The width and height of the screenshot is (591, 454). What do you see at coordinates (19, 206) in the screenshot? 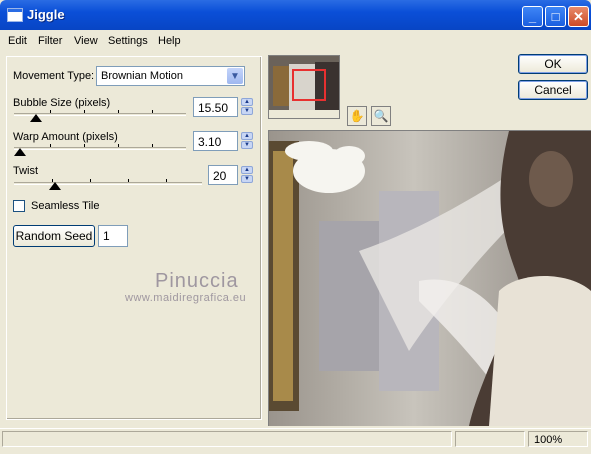
I see `seamless-tile-checkbox` at bounding box center [19, 206].